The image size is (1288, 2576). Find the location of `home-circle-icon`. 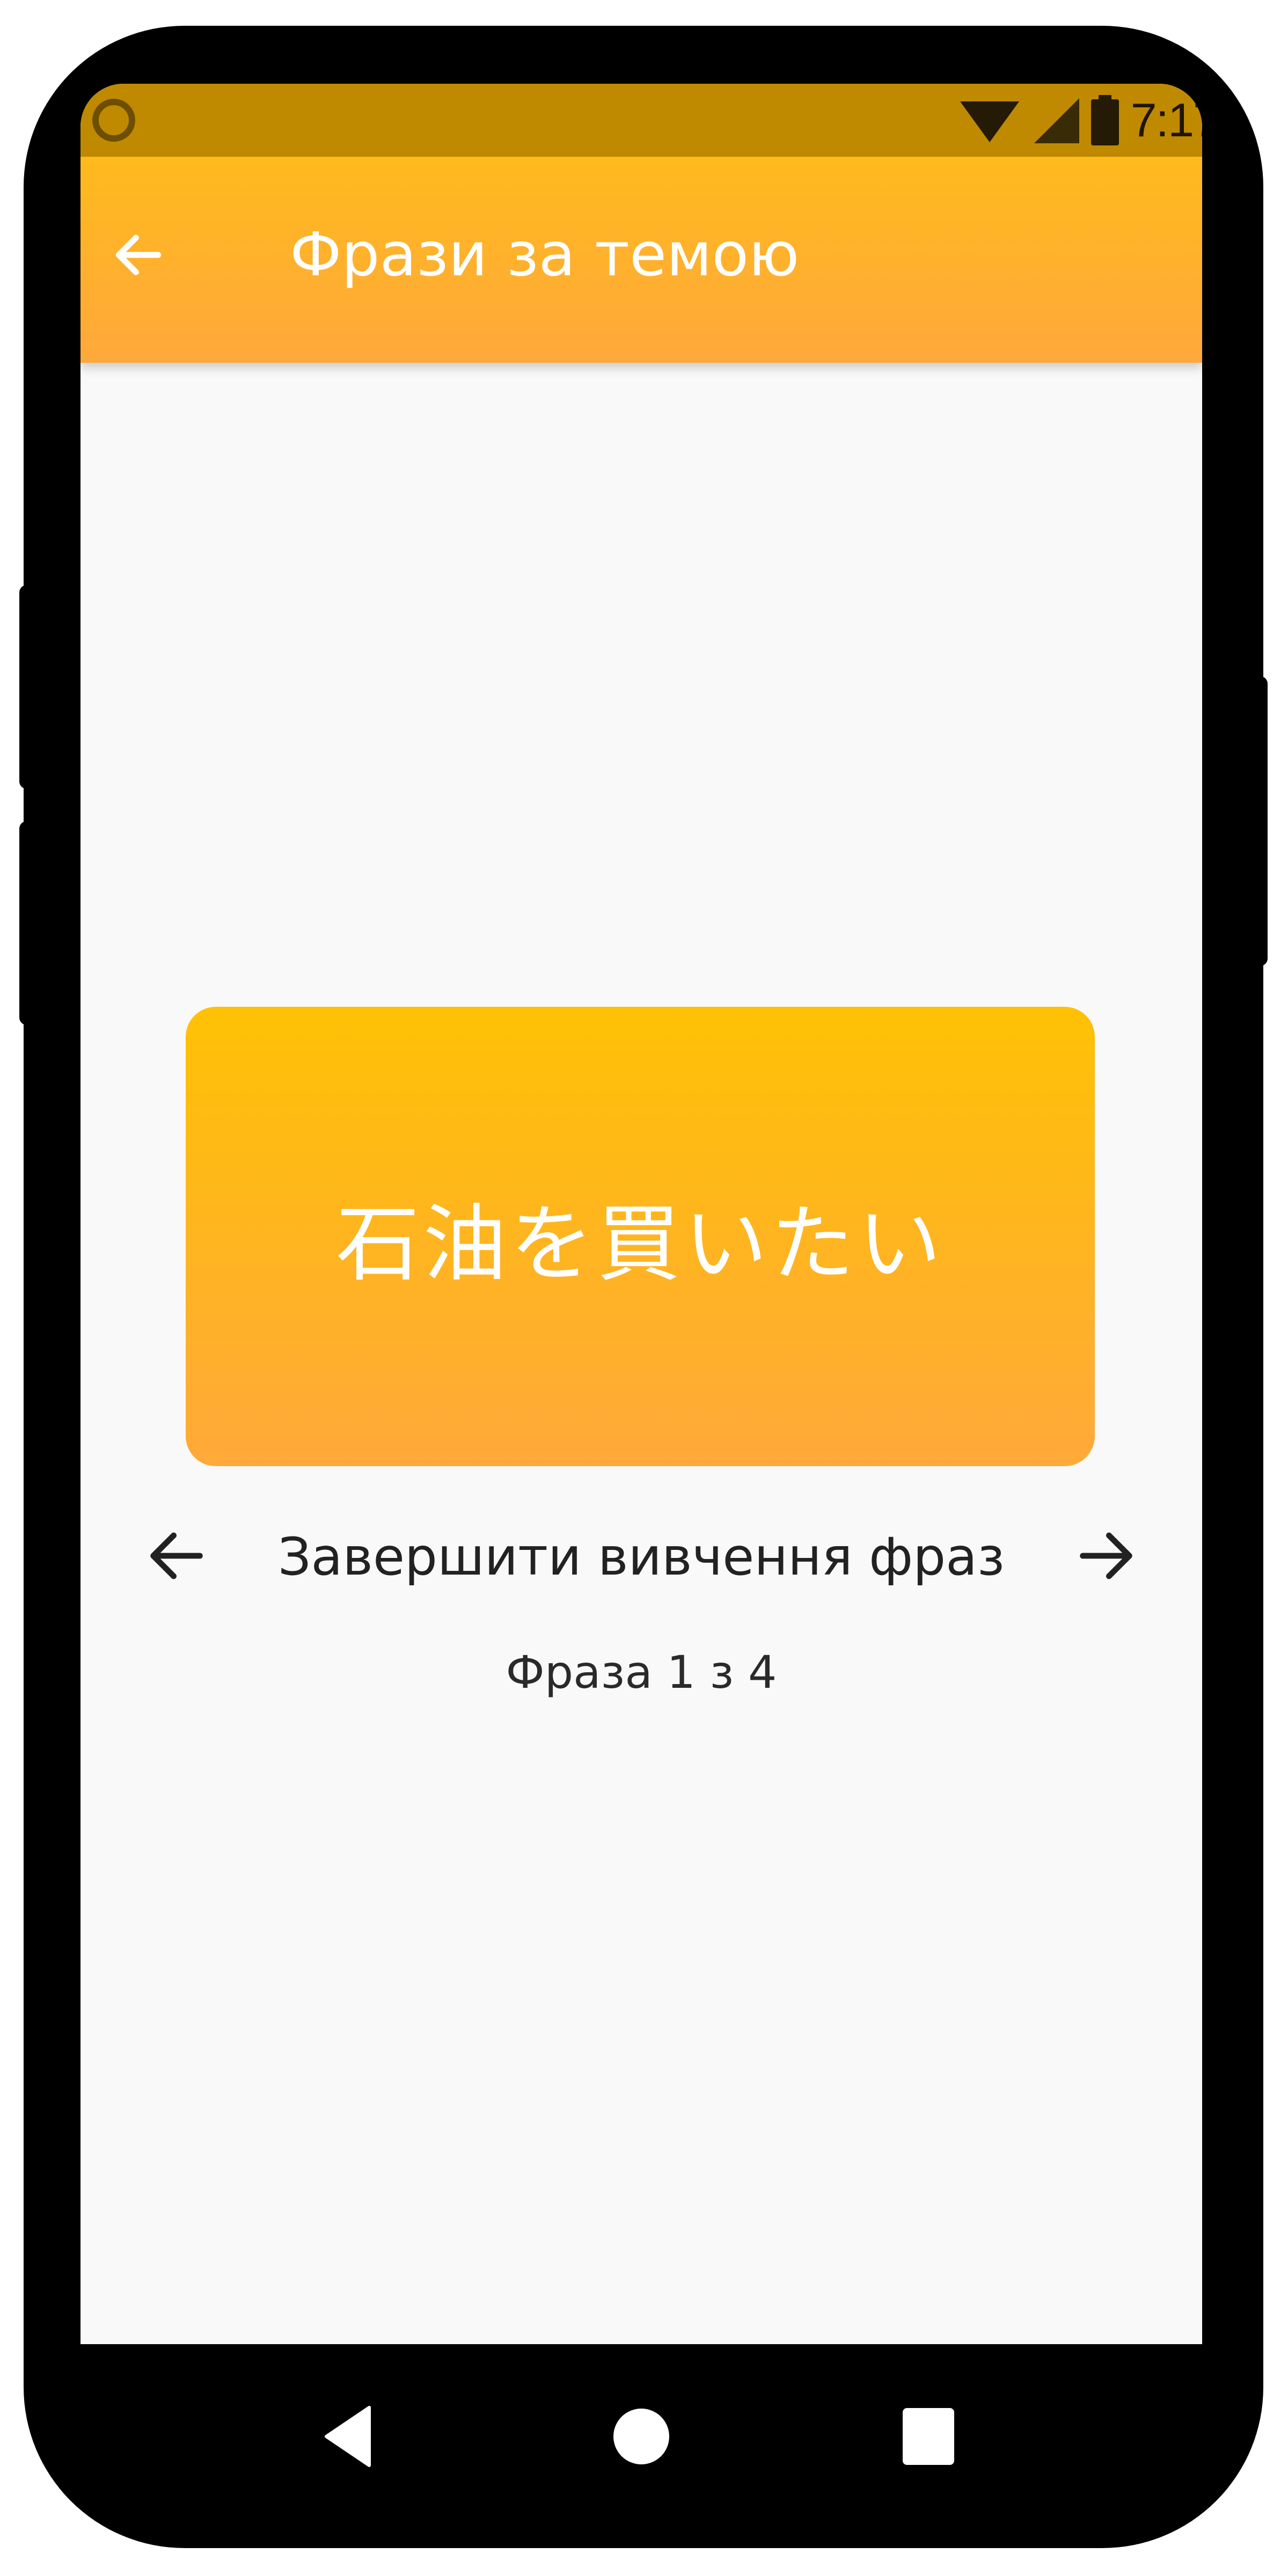

home-circle-icon is located at coordinates (641, 2436).